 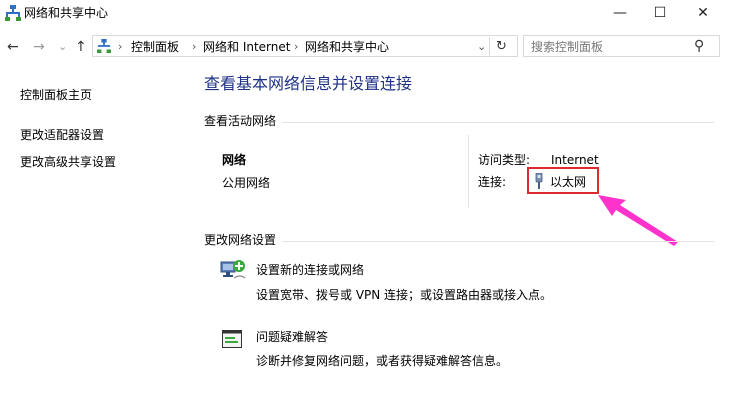 I want to click on access-type-label: 访问类型:, so click(x=504, y=160).